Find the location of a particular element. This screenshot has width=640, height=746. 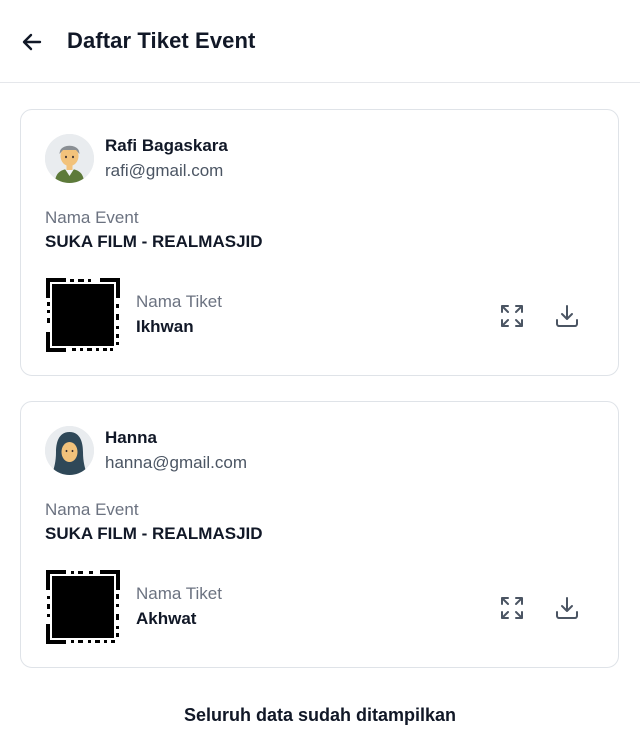

user-name: Rafi Bagaskara is located at coordinates (166, 145).